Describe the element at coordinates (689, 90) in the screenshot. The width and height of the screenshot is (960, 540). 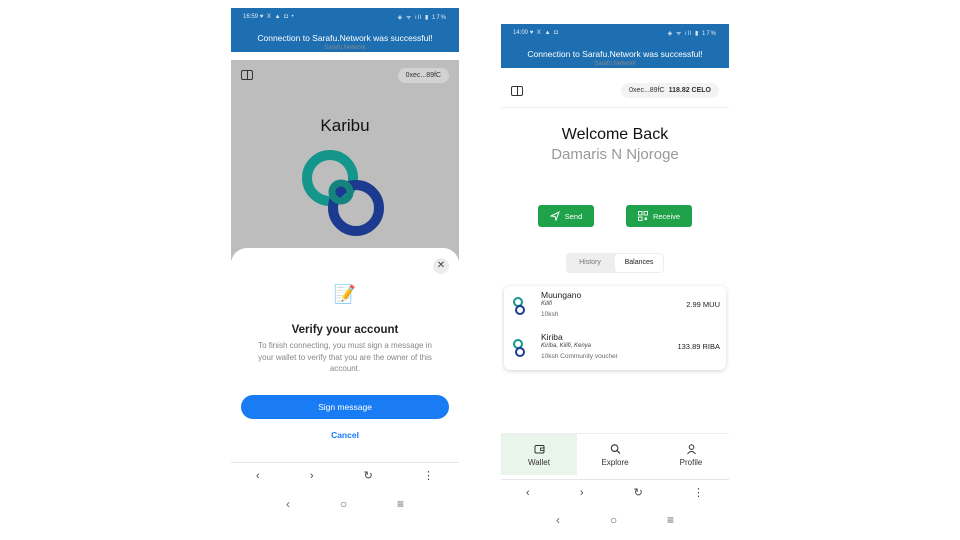
I see `celo-balance: 118.82 CELO` at that location.